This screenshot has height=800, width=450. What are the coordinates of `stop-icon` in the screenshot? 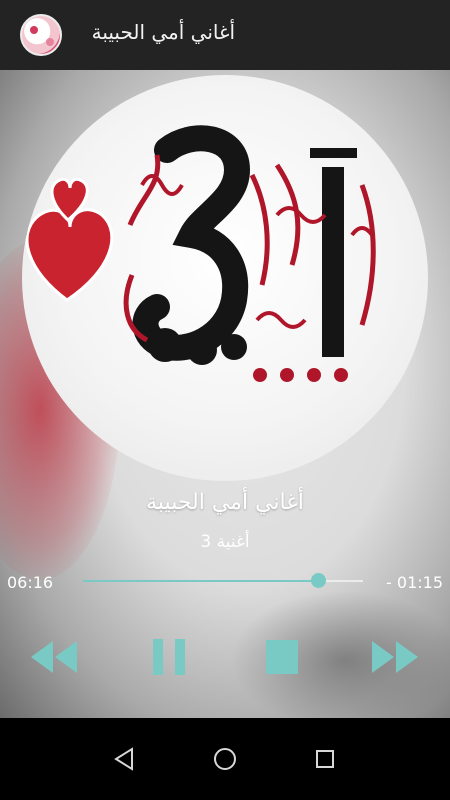 It's located at (282, 657).